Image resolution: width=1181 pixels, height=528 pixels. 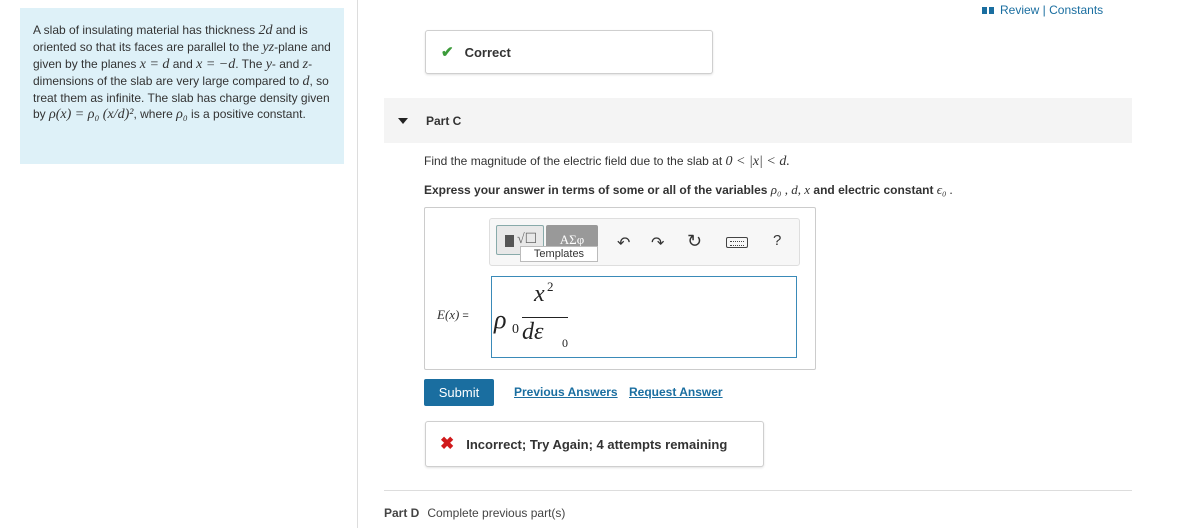 I want to click on problem-text-segment: , where, so click(x=155, y=114).